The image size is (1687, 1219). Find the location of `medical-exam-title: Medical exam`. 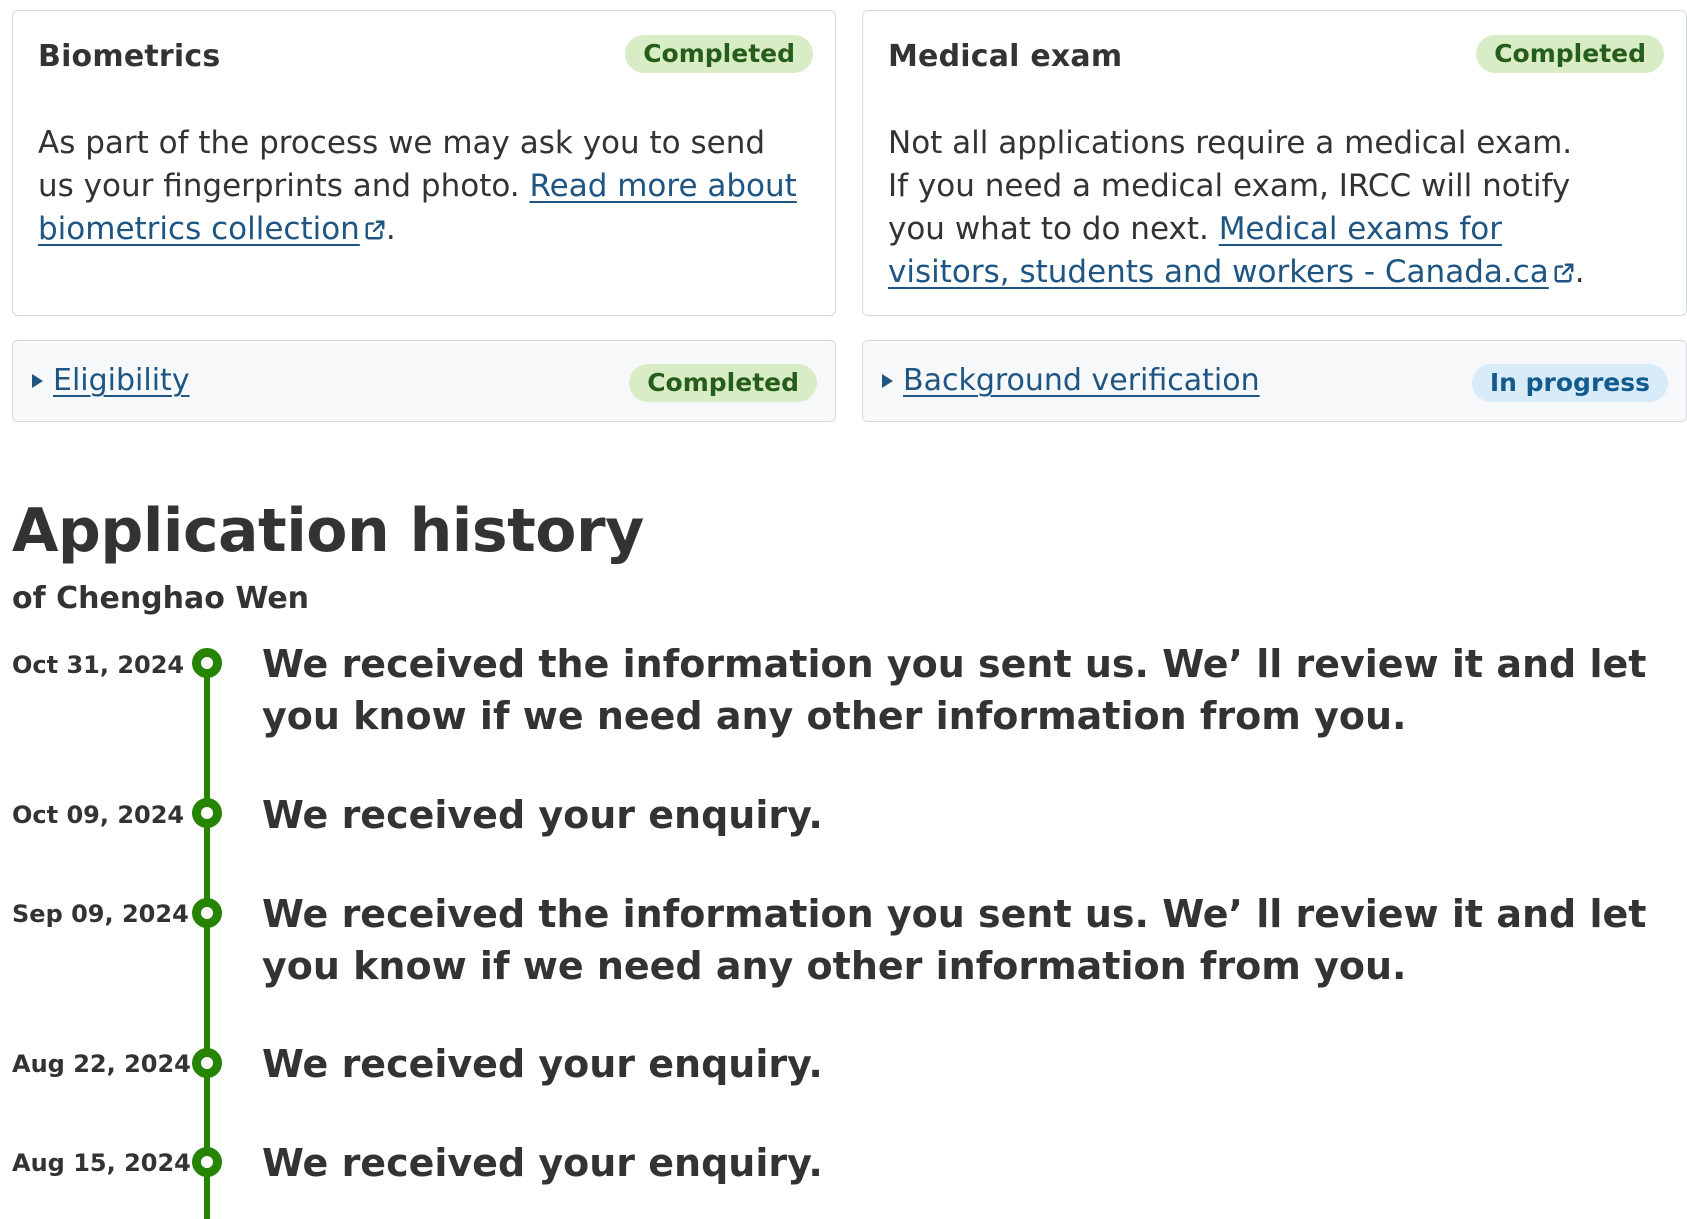

medical-exam-title: Medical exam is located at coordinates (1005, 56).